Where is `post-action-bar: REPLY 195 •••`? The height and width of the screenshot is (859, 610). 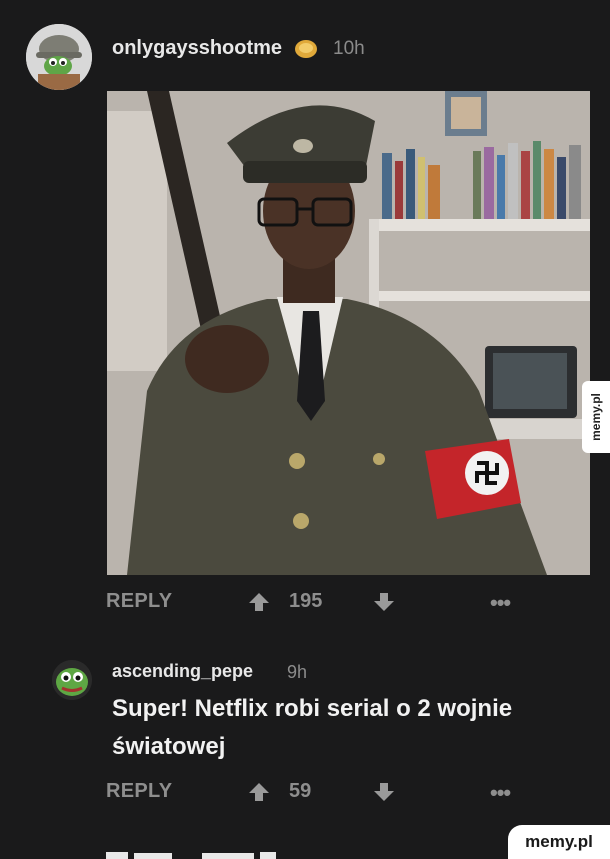 post-action-bar: REPLY 195 ••• is located at coordinates (305, 605).